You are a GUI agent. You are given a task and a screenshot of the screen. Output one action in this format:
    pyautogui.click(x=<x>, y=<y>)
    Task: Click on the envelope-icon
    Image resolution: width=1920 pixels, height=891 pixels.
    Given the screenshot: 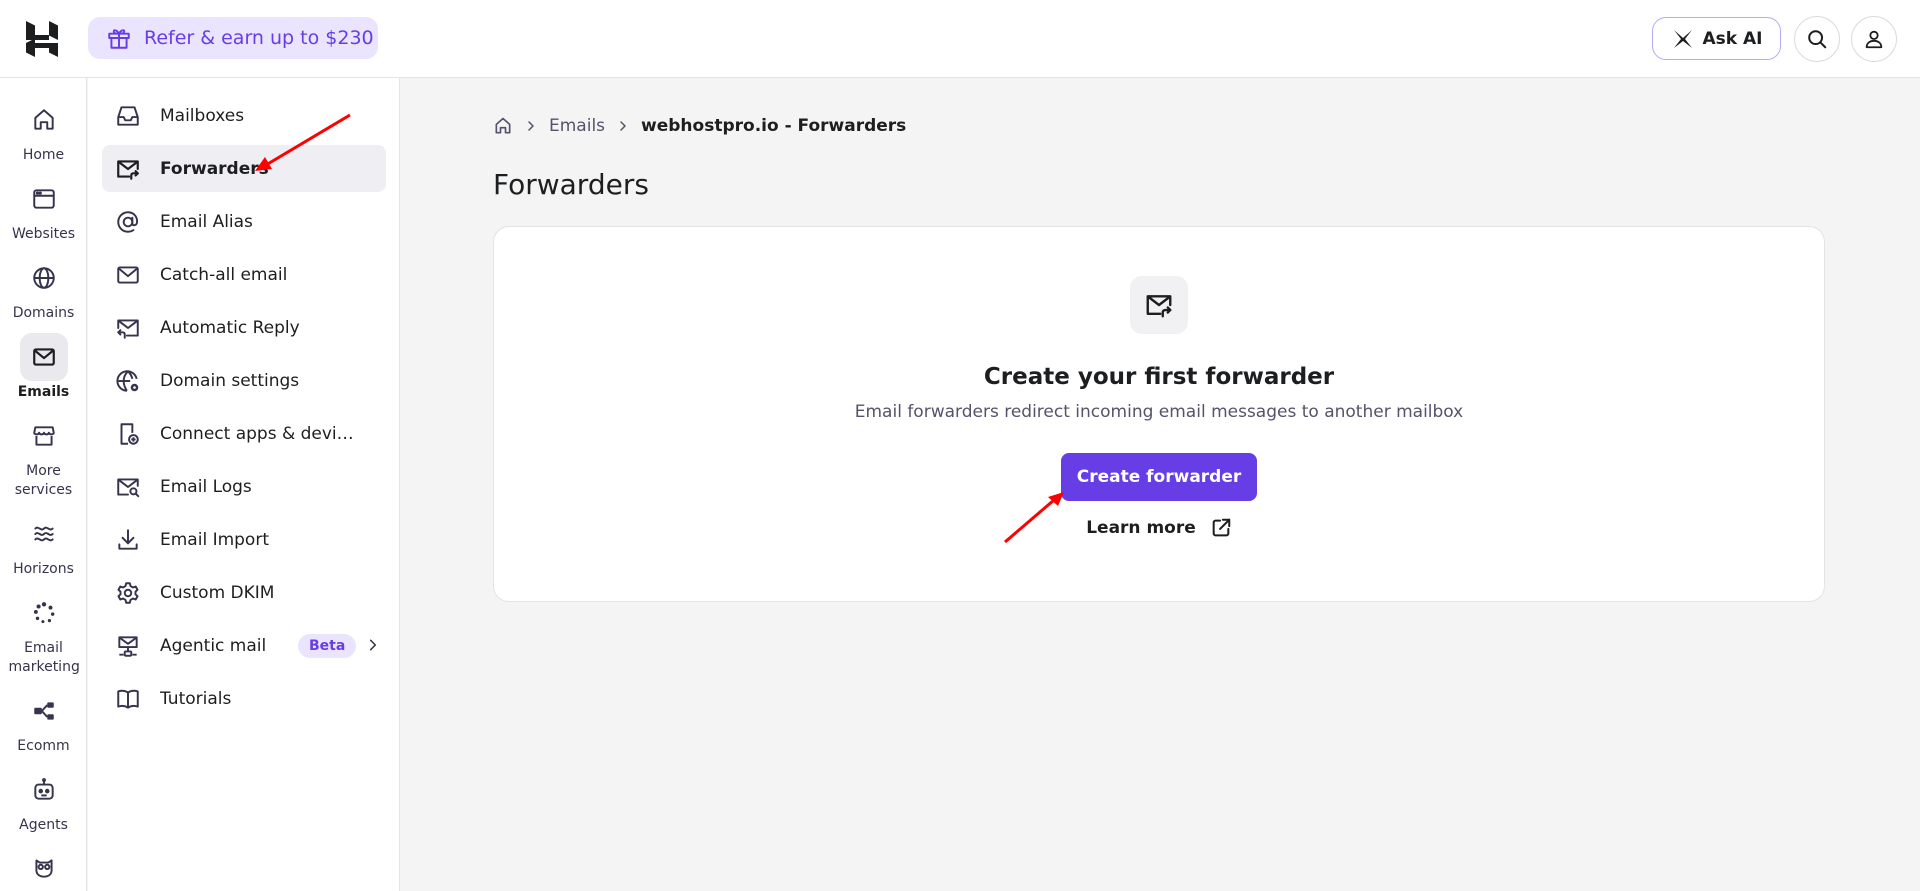 What is the action you would take?
    pyautogui.click(x=128, y=275)
    